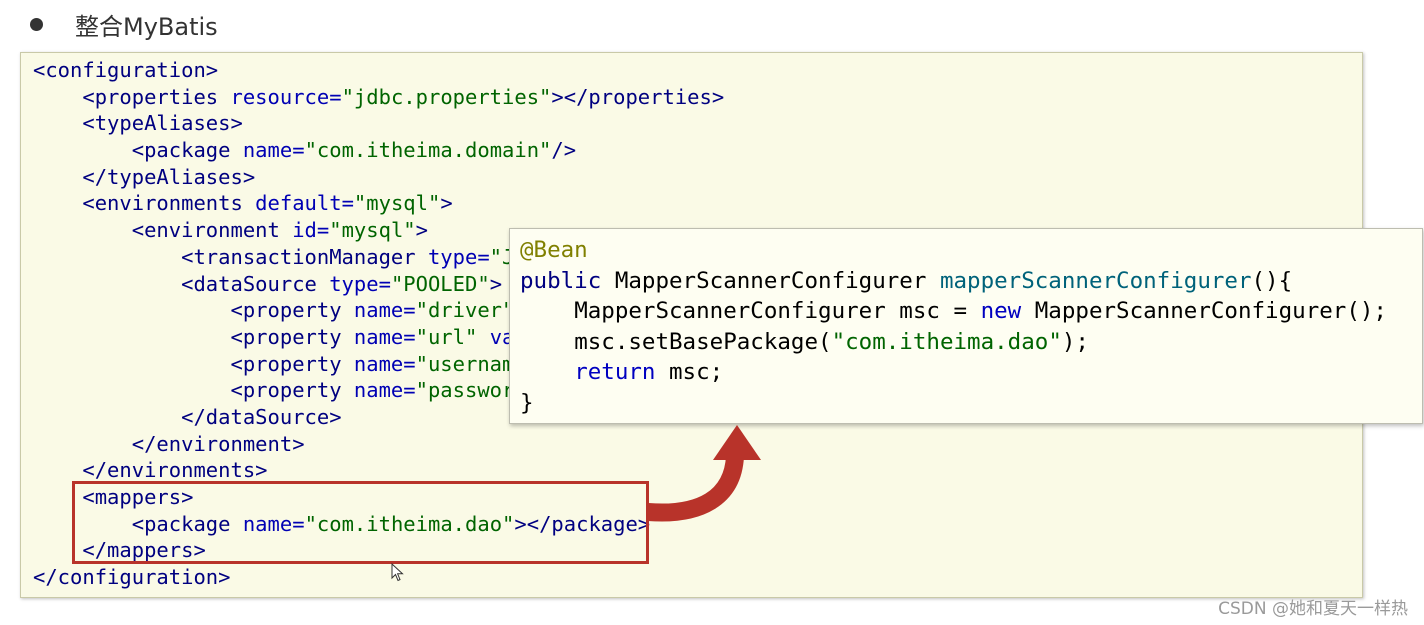 The height and width of the screenshot is (625, 1424). Describe the element at coordinates (360, 522) in the screenshot. I see `mappers-highlight-box` at that location.